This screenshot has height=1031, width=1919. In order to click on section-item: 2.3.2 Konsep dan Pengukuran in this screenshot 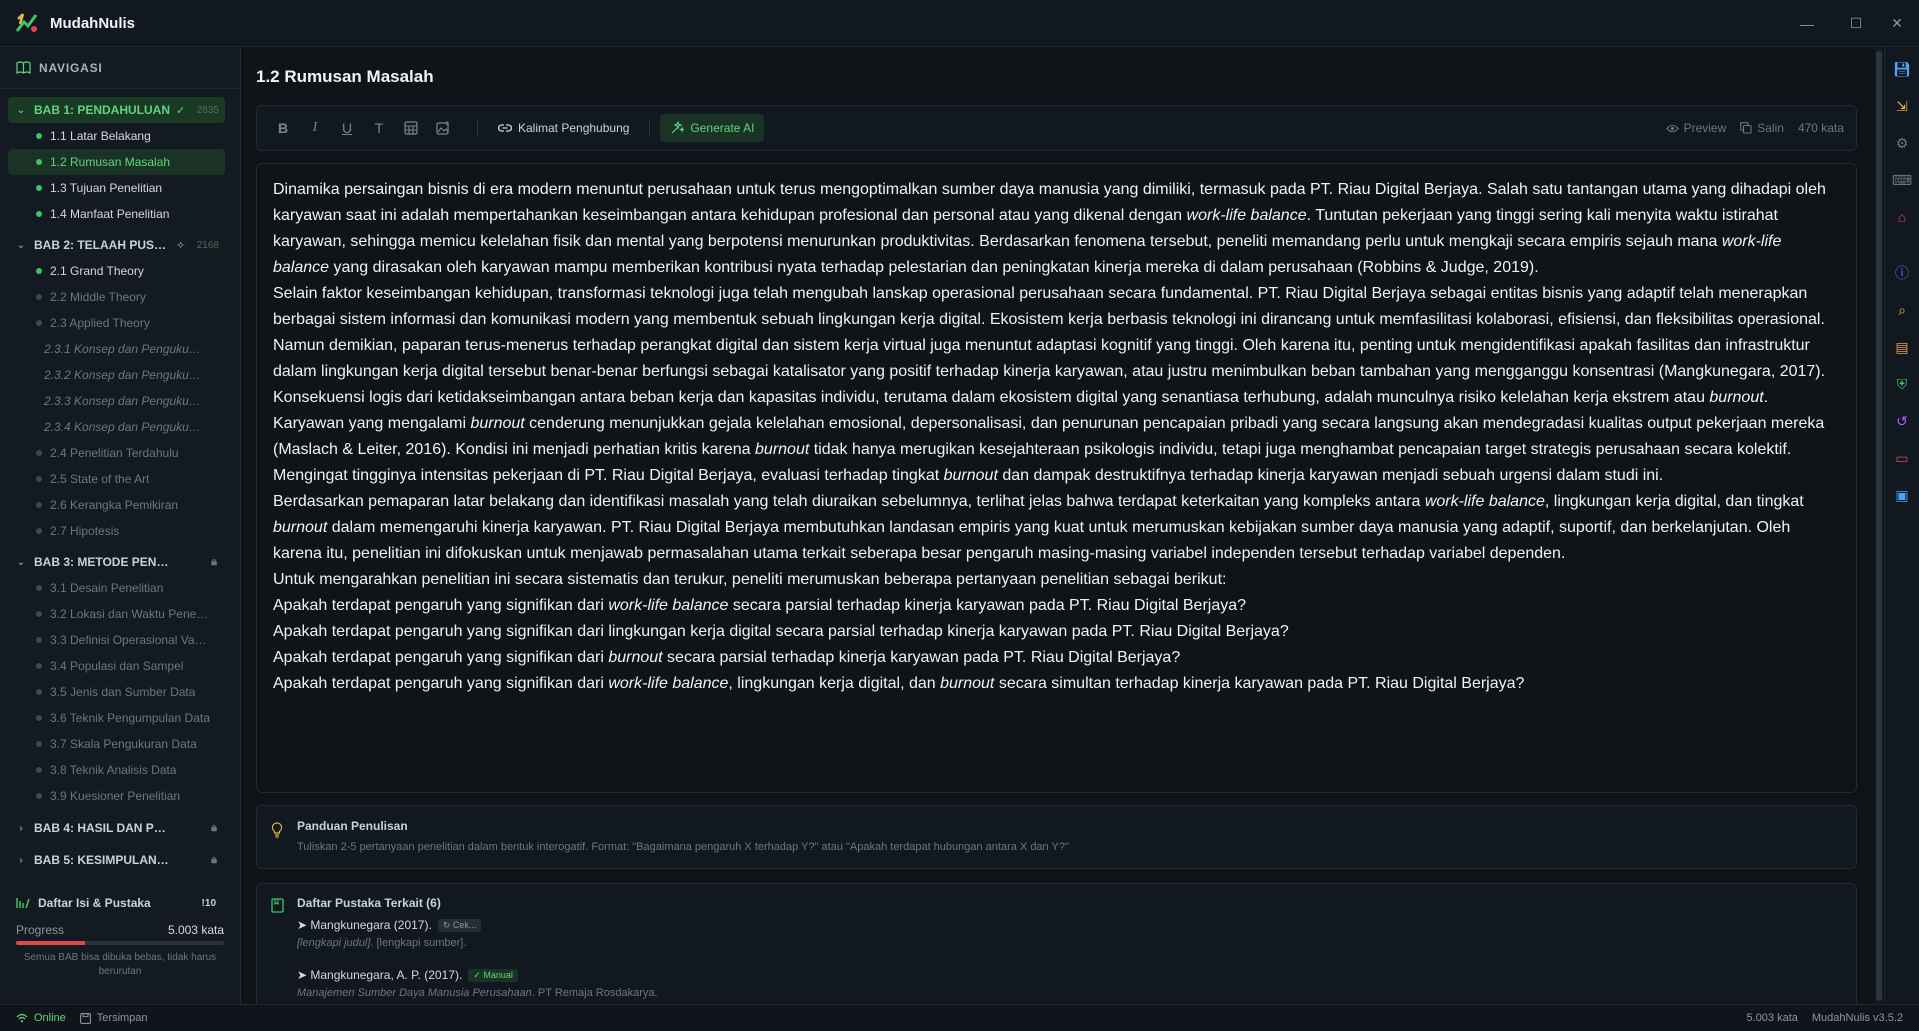, I will do `click(116, 375)`.